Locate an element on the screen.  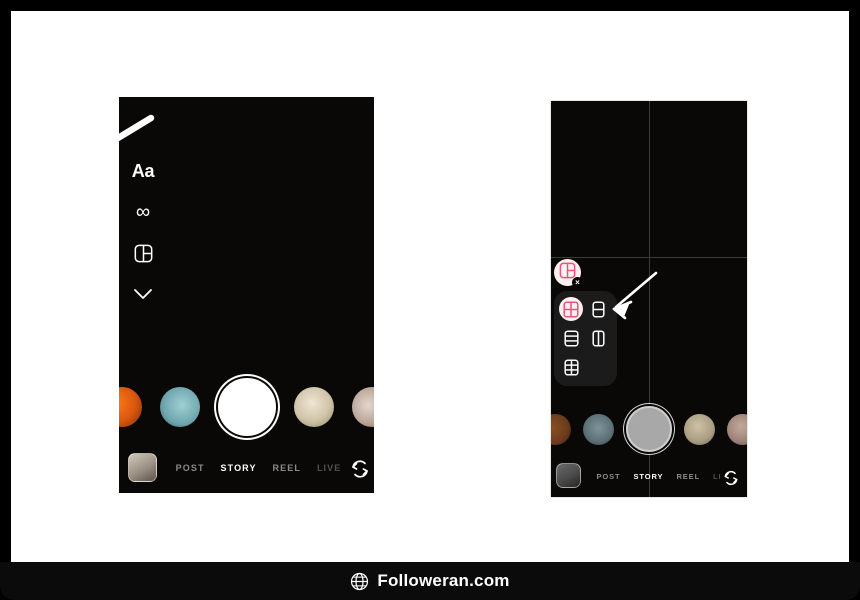
layout-options-panel is located at coordinates (585, 338).